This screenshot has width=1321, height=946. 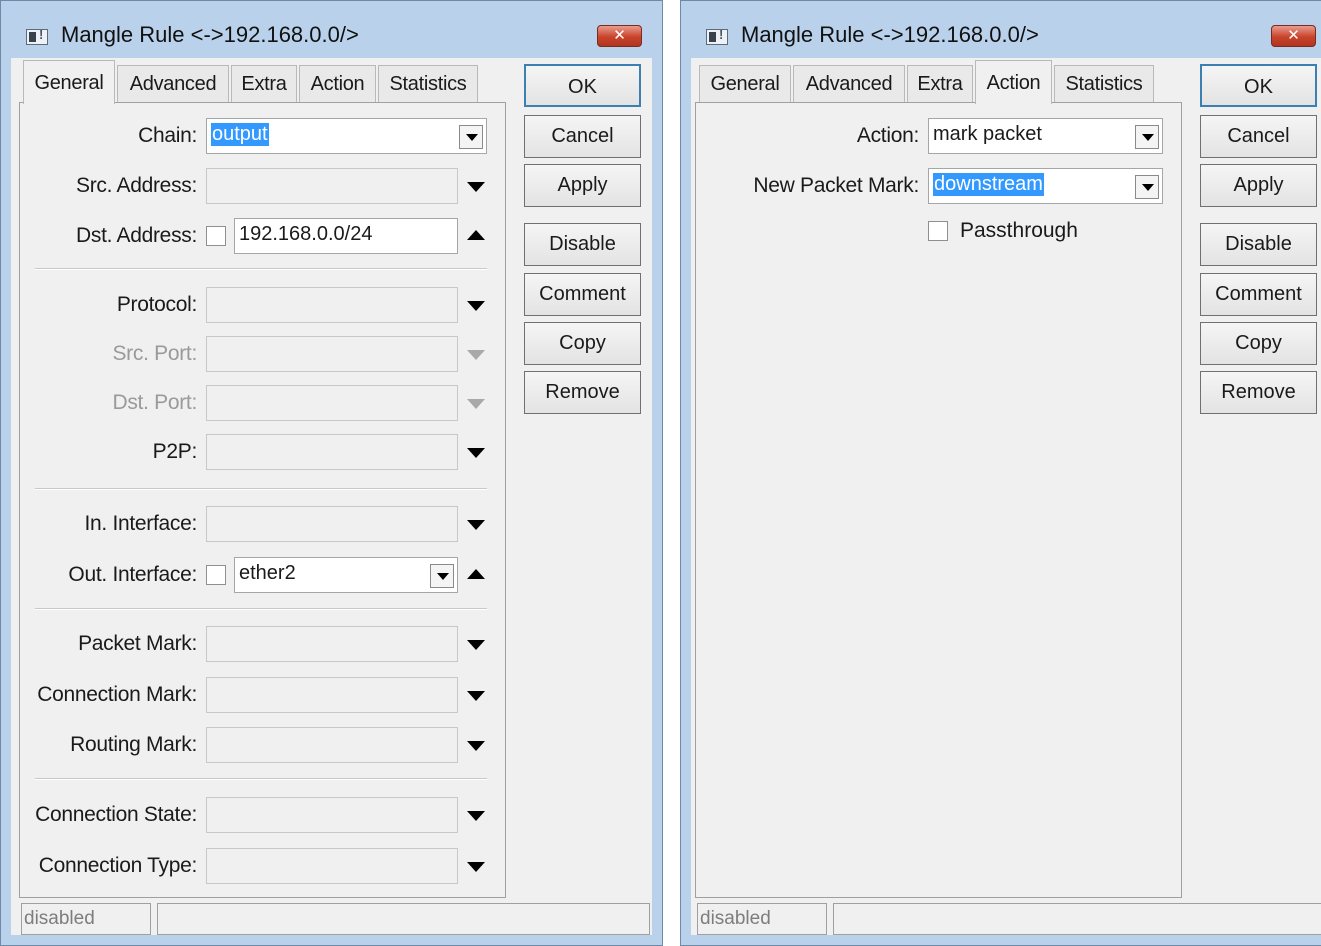 I want to click on connection-type-row: Connection Type:, so click(x=262, y=867).